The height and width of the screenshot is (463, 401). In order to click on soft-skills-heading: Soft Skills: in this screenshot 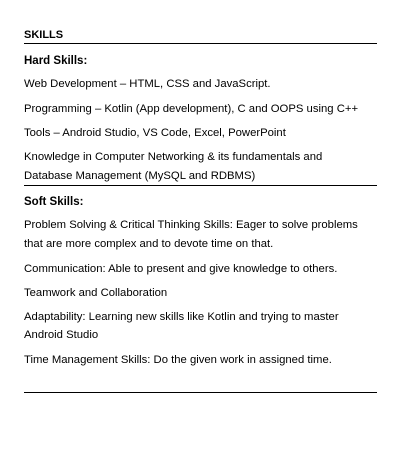, I will do `click(54, 202)`.